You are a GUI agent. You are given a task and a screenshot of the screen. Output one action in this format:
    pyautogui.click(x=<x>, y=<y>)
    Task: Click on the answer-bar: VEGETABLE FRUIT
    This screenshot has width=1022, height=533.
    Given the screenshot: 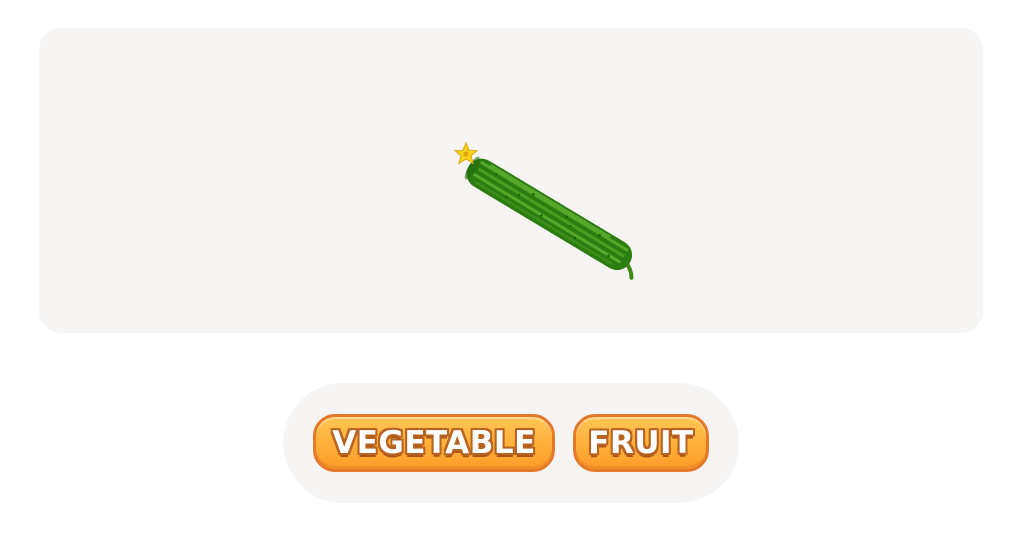 What is the action you would take?
    pyautogui.click(x=511, y=443)
    